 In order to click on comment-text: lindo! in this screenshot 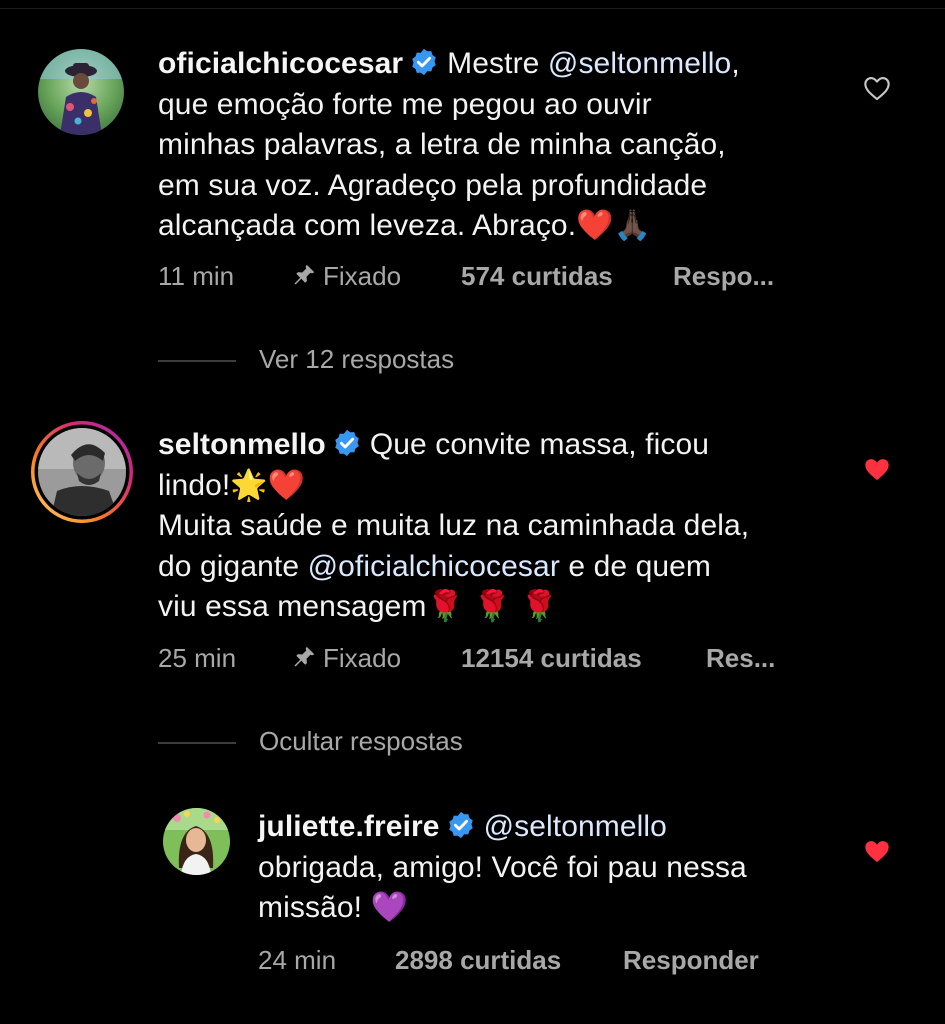, I will do `click(194, 485)`.